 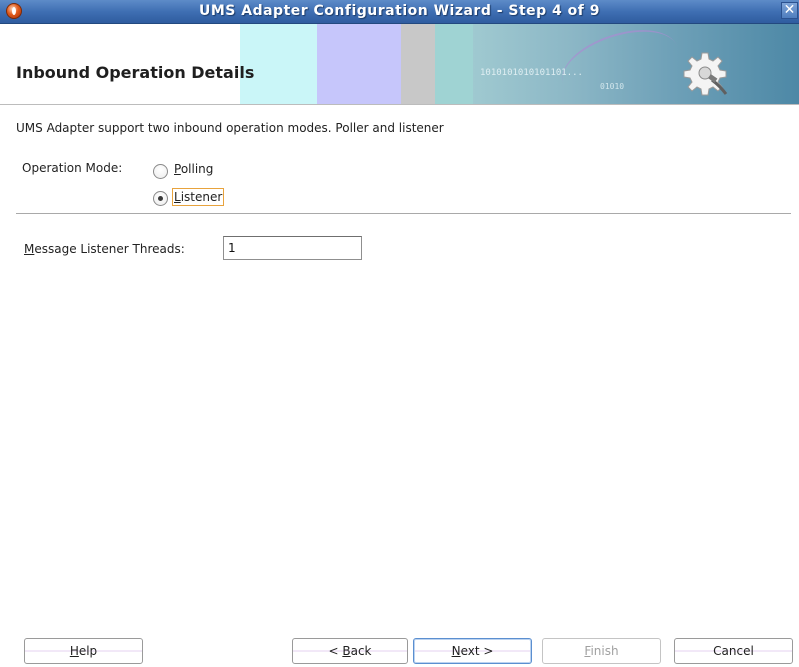 What do you see at coordinates (403, 213) in the screenshot?
I see `section-divider` at bounding box center [403, 213].